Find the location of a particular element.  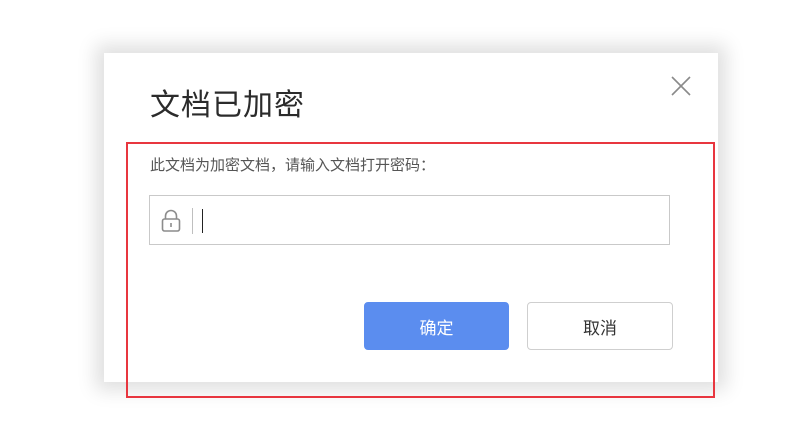

dialog-title: 文档已加密 is located at coordinates (227, 105).